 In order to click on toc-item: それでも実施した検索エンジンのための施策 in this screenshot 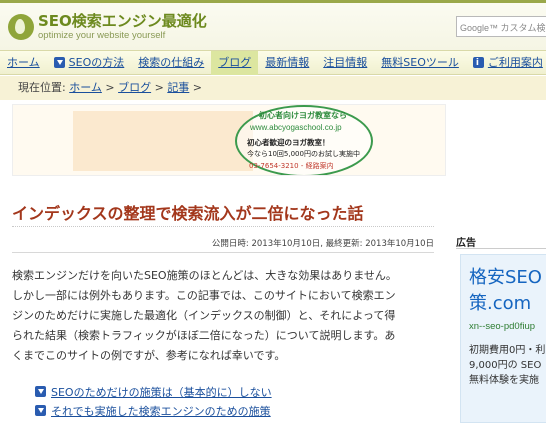, I will do `click(153, 410)`.